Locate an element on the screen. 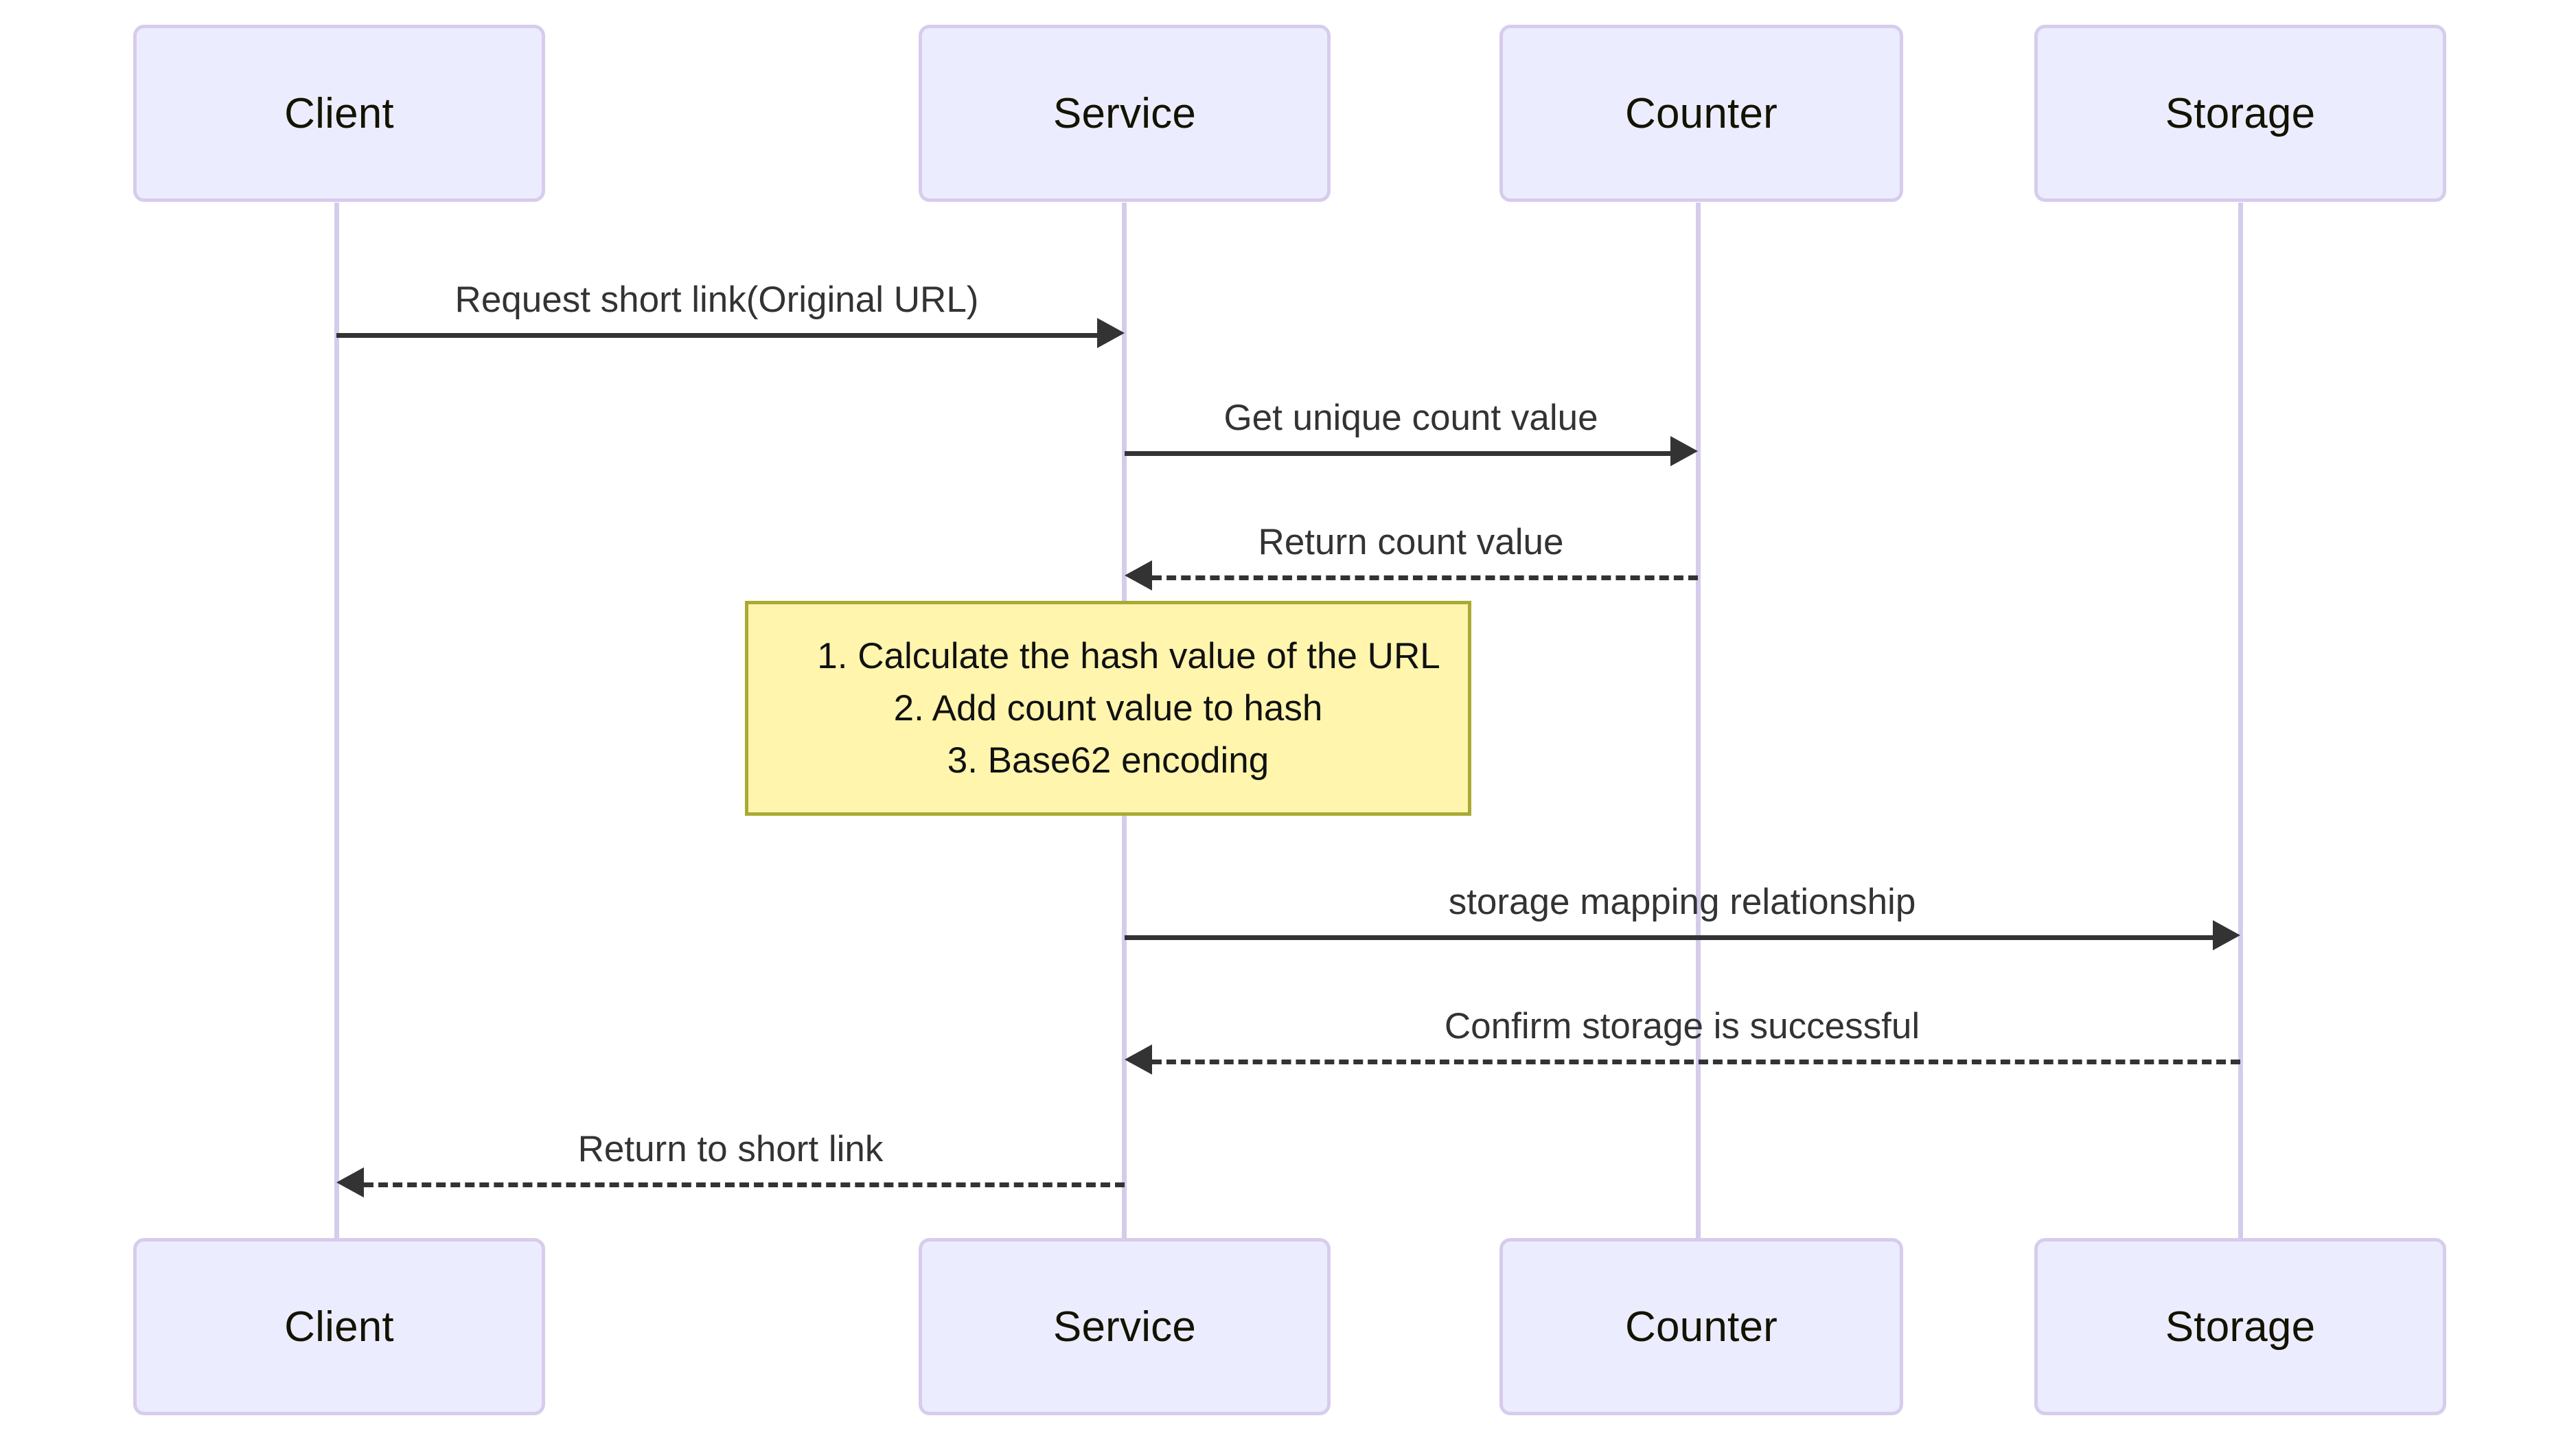 Image resolution: width=2576 pixels, height=1442 pixels. actor-box-service-bottom: Service is located at coordinates (1125, 1326).